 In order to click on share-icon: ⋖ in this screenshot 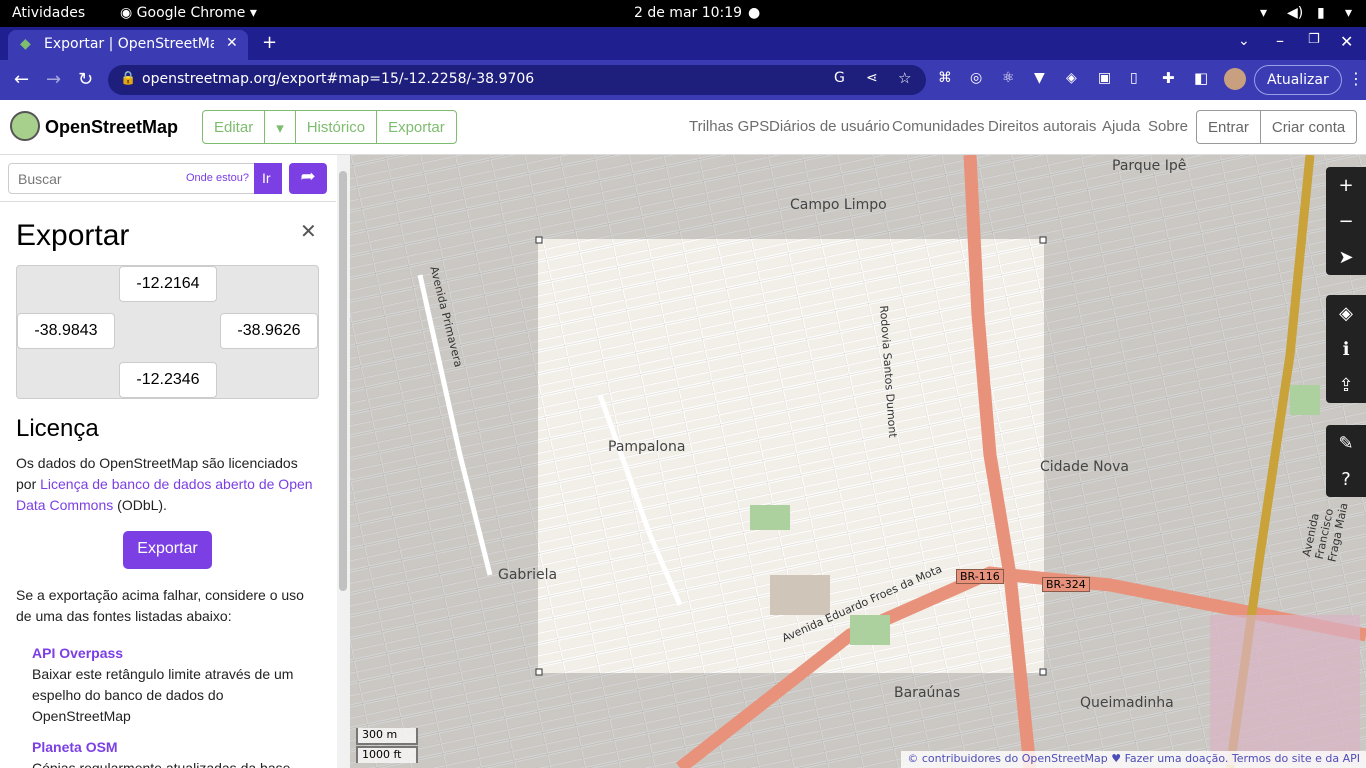, I will do `click(872, 78)`.